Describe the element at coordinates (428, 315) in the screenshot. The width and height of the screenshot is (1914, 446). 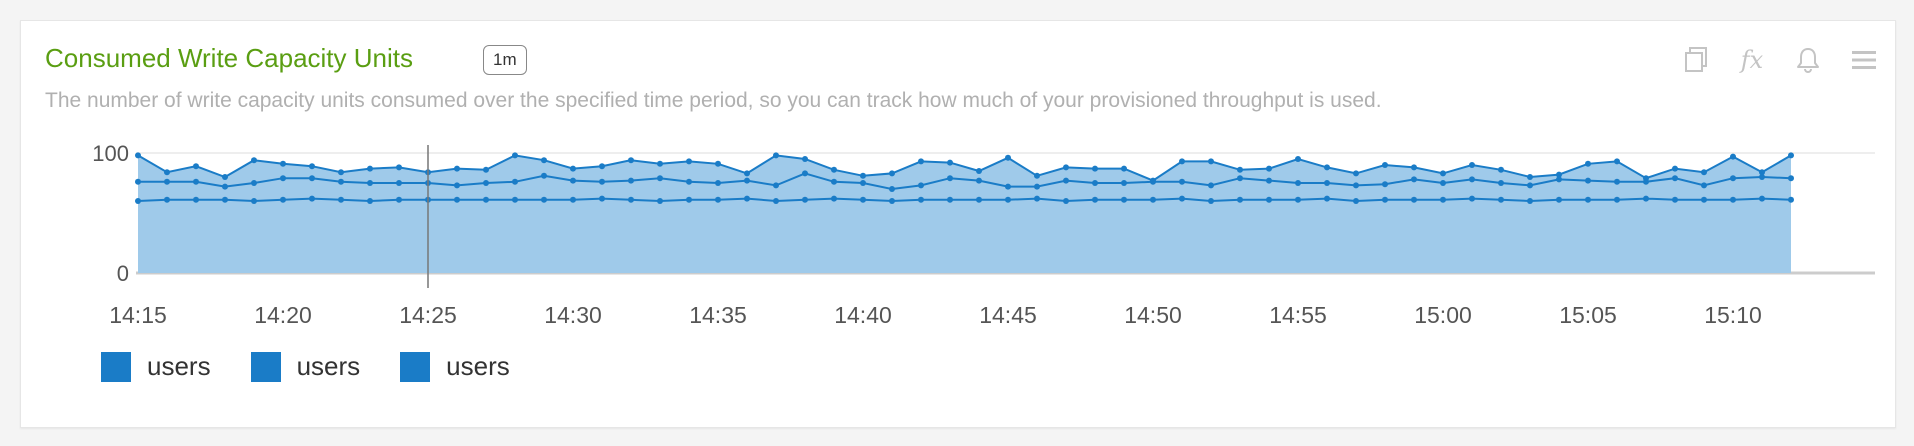
I see `x-tick-label: 14:25` at that location.